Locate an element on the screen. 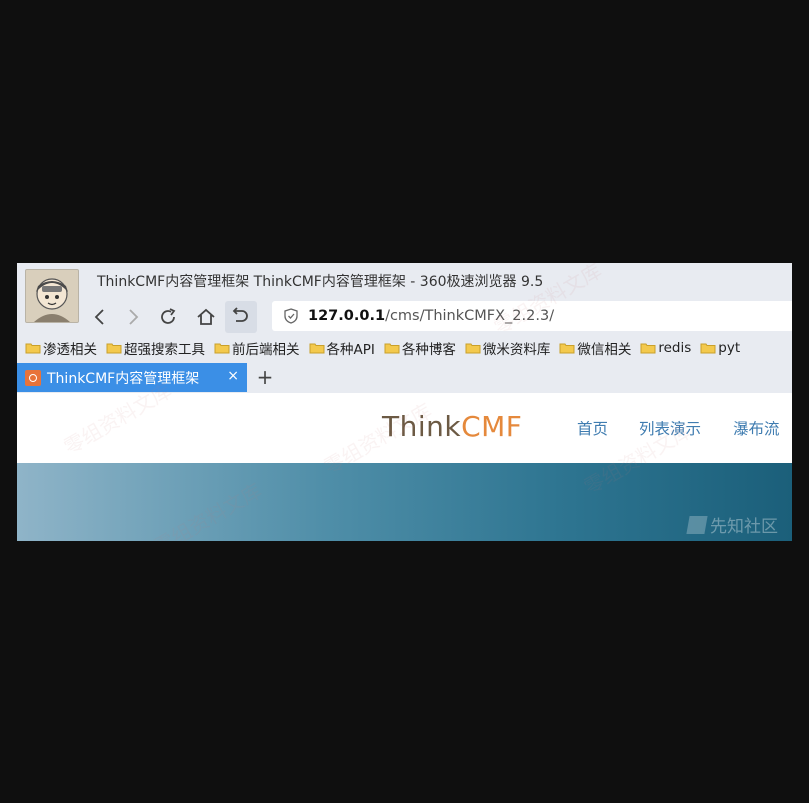  chevron-right-icon is located at coordinates (134, 317).